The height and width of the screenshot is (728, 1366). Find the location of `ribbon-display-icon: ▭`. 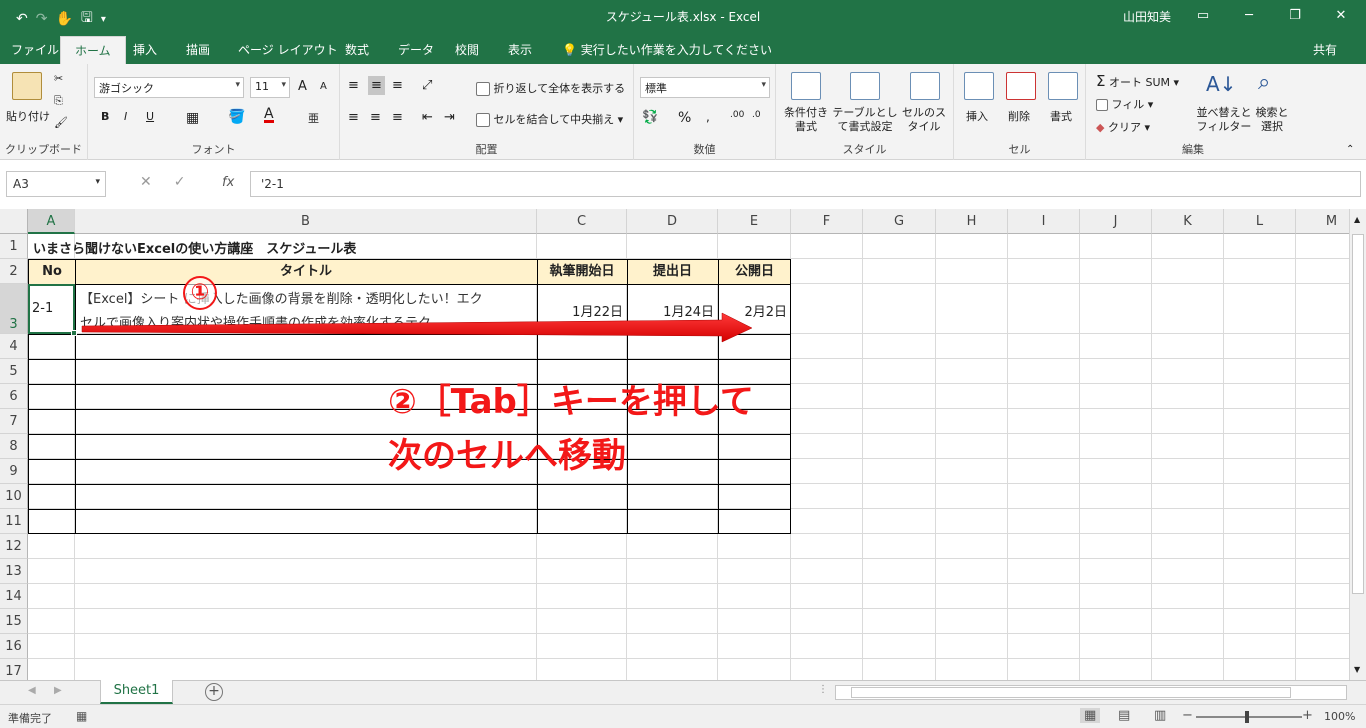

ribbon-display-icon: ▭ is located at coordinates (1203, 16).